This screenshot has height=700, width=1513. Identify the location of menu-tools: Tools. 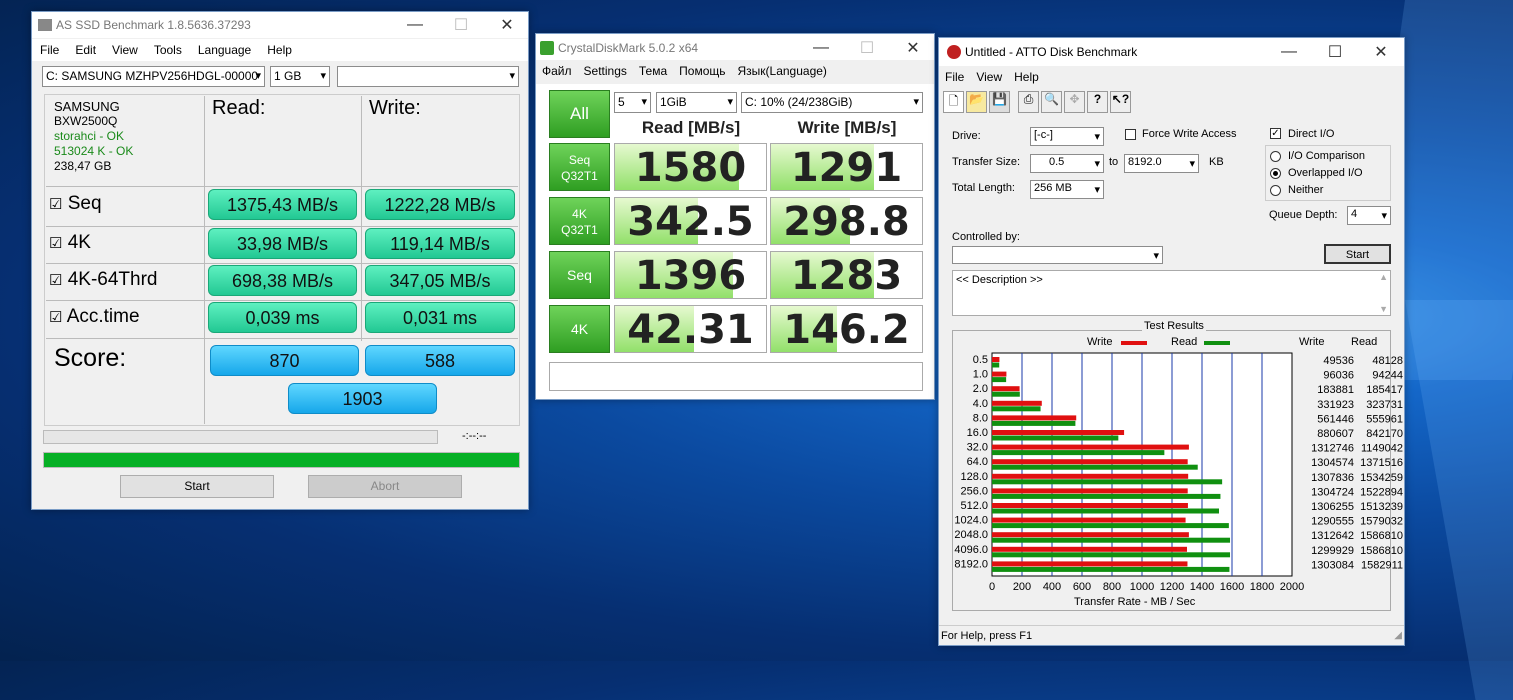
(168, 50).